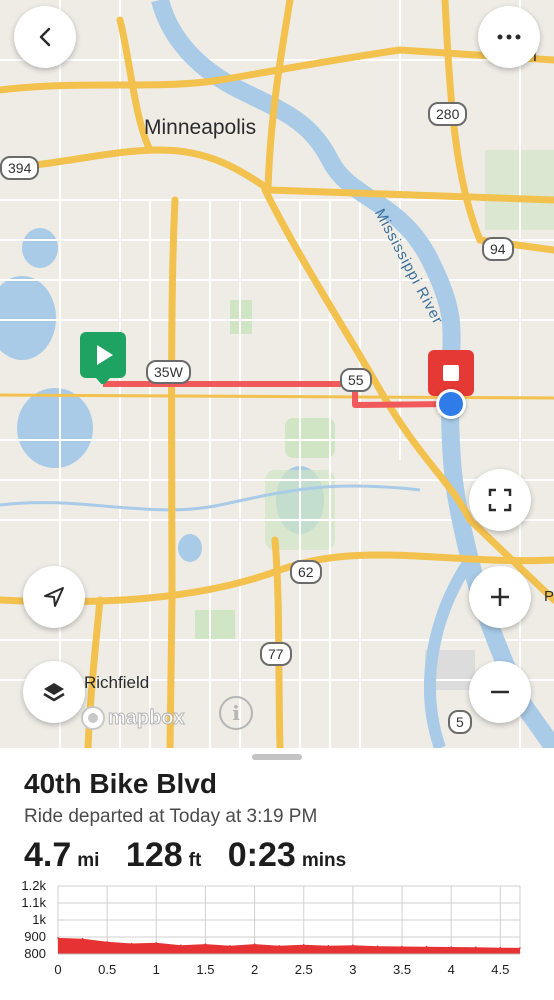  I want to click on more-options-button, so click(509, 37).